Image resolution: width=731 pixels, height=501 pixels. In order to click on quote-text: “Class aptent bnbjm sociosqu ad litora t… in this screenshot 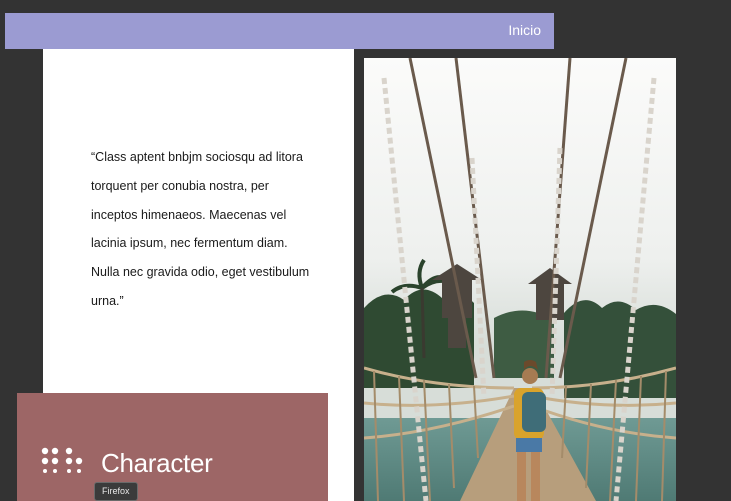, I will do `click(200, 229)`.